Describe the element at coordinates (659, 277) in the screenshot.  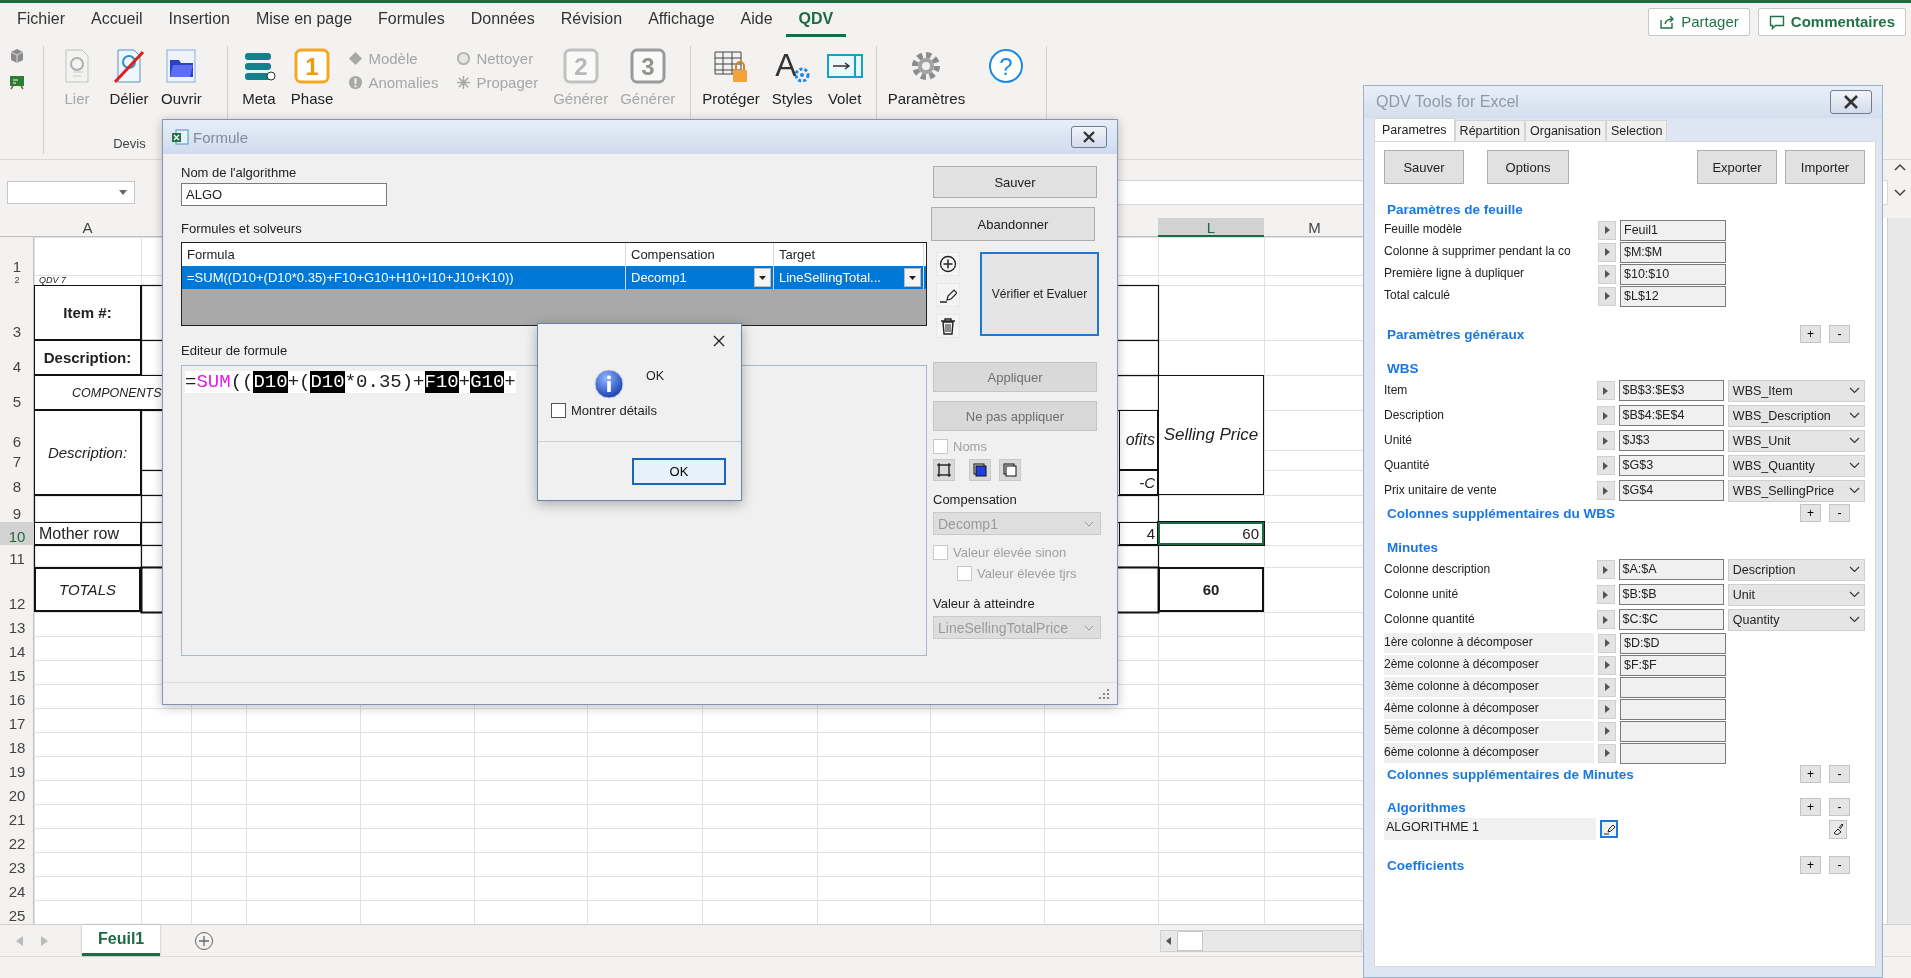
I see `table-cell: Decomp1` at that location.